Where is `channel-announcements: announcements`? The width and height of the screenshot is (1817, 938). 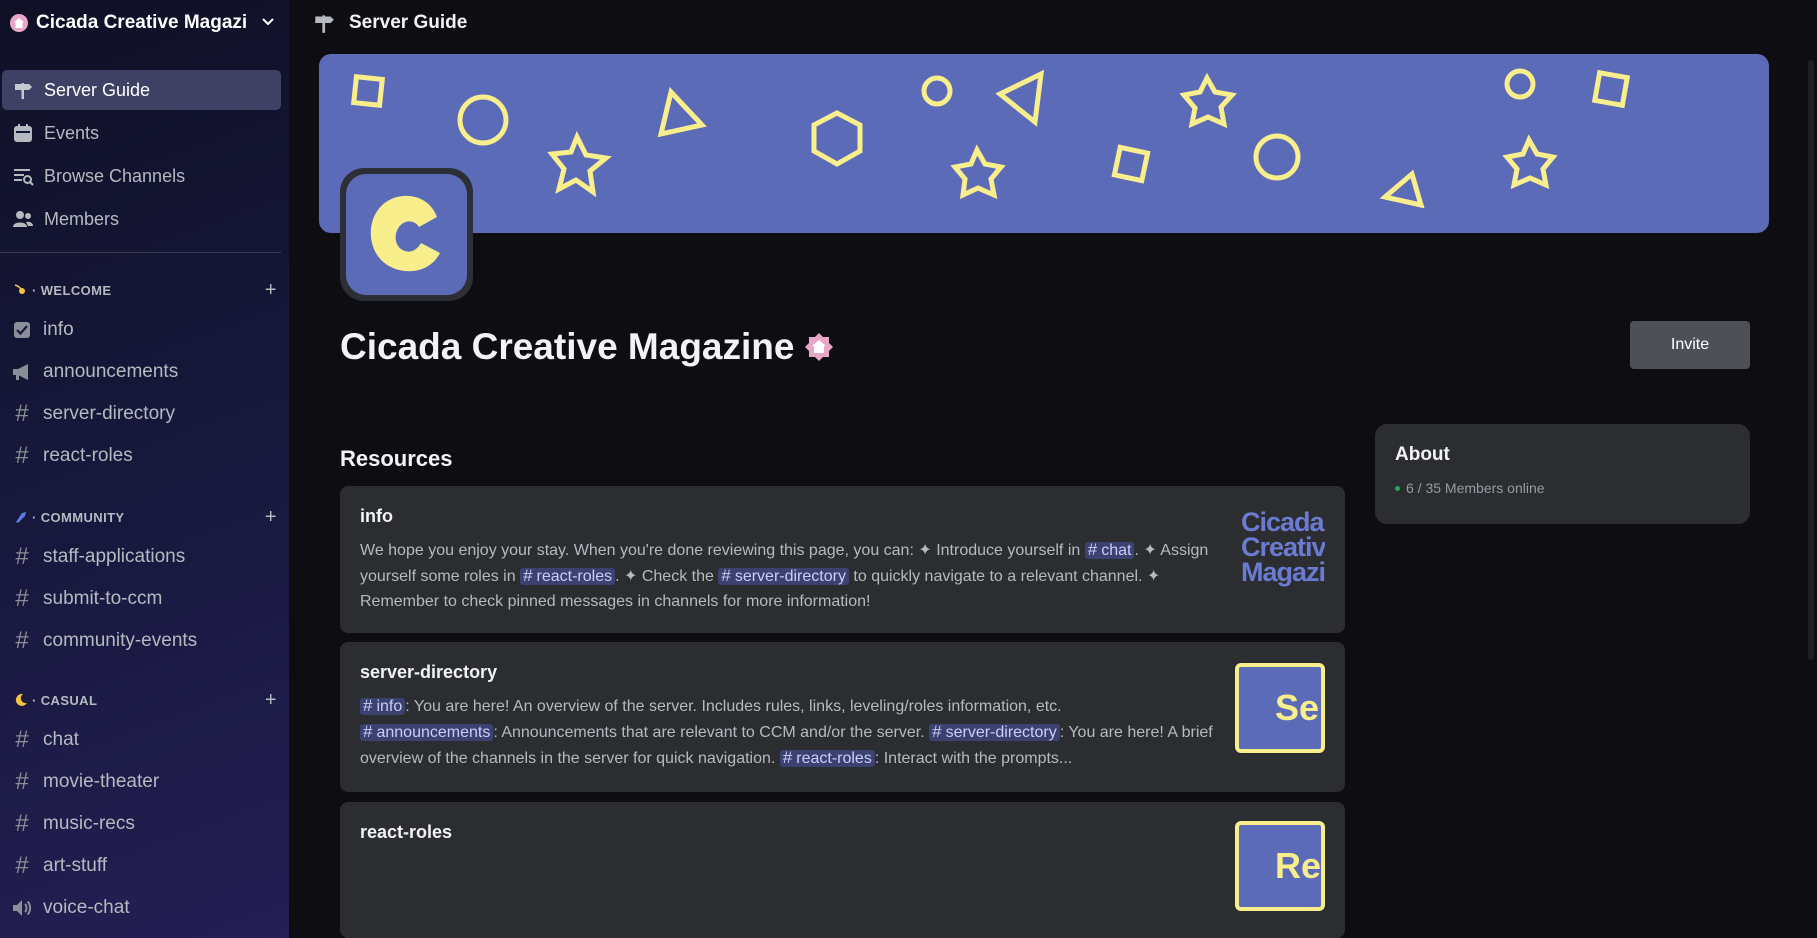 channel-announcements: announcements is located at coordinates (144, 372).